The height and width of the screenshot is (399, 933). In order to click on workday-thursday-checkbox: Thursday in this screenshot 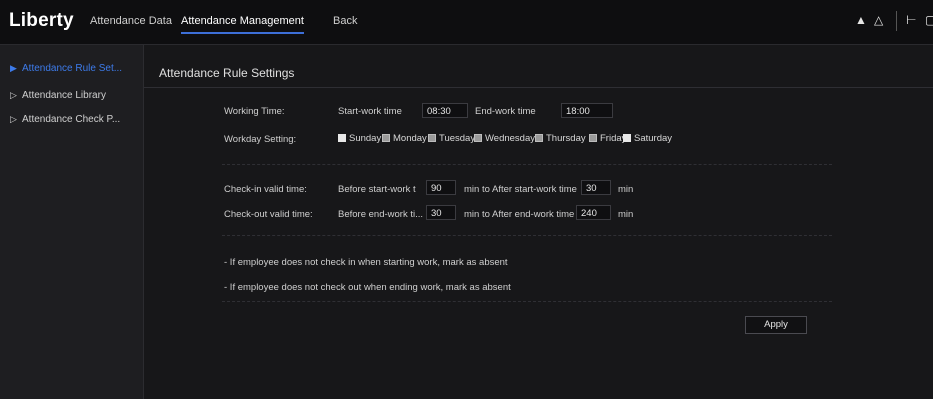, I will do `click(560, 138)`.